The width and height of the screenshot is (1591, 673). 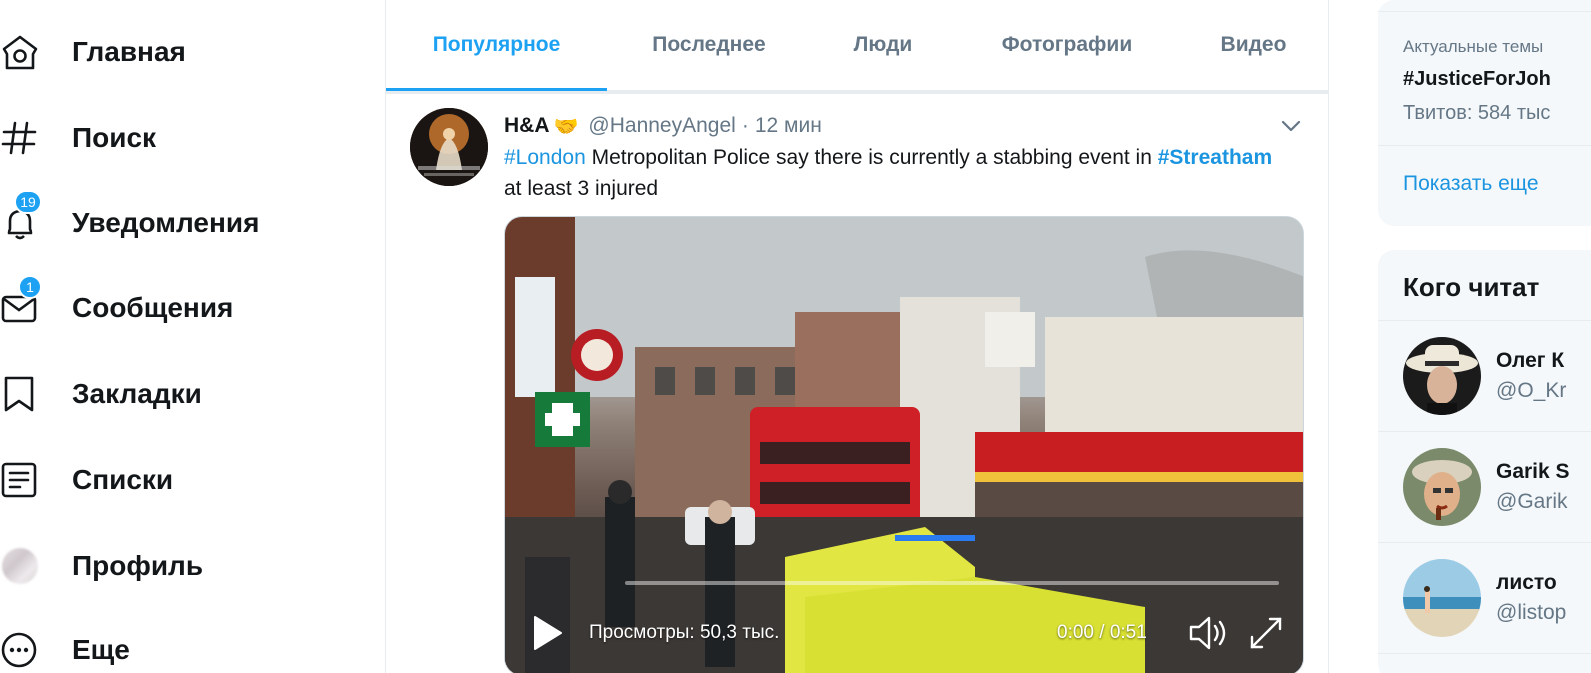 I want to click on tab-people: Люди, so click(x=883, y=45).